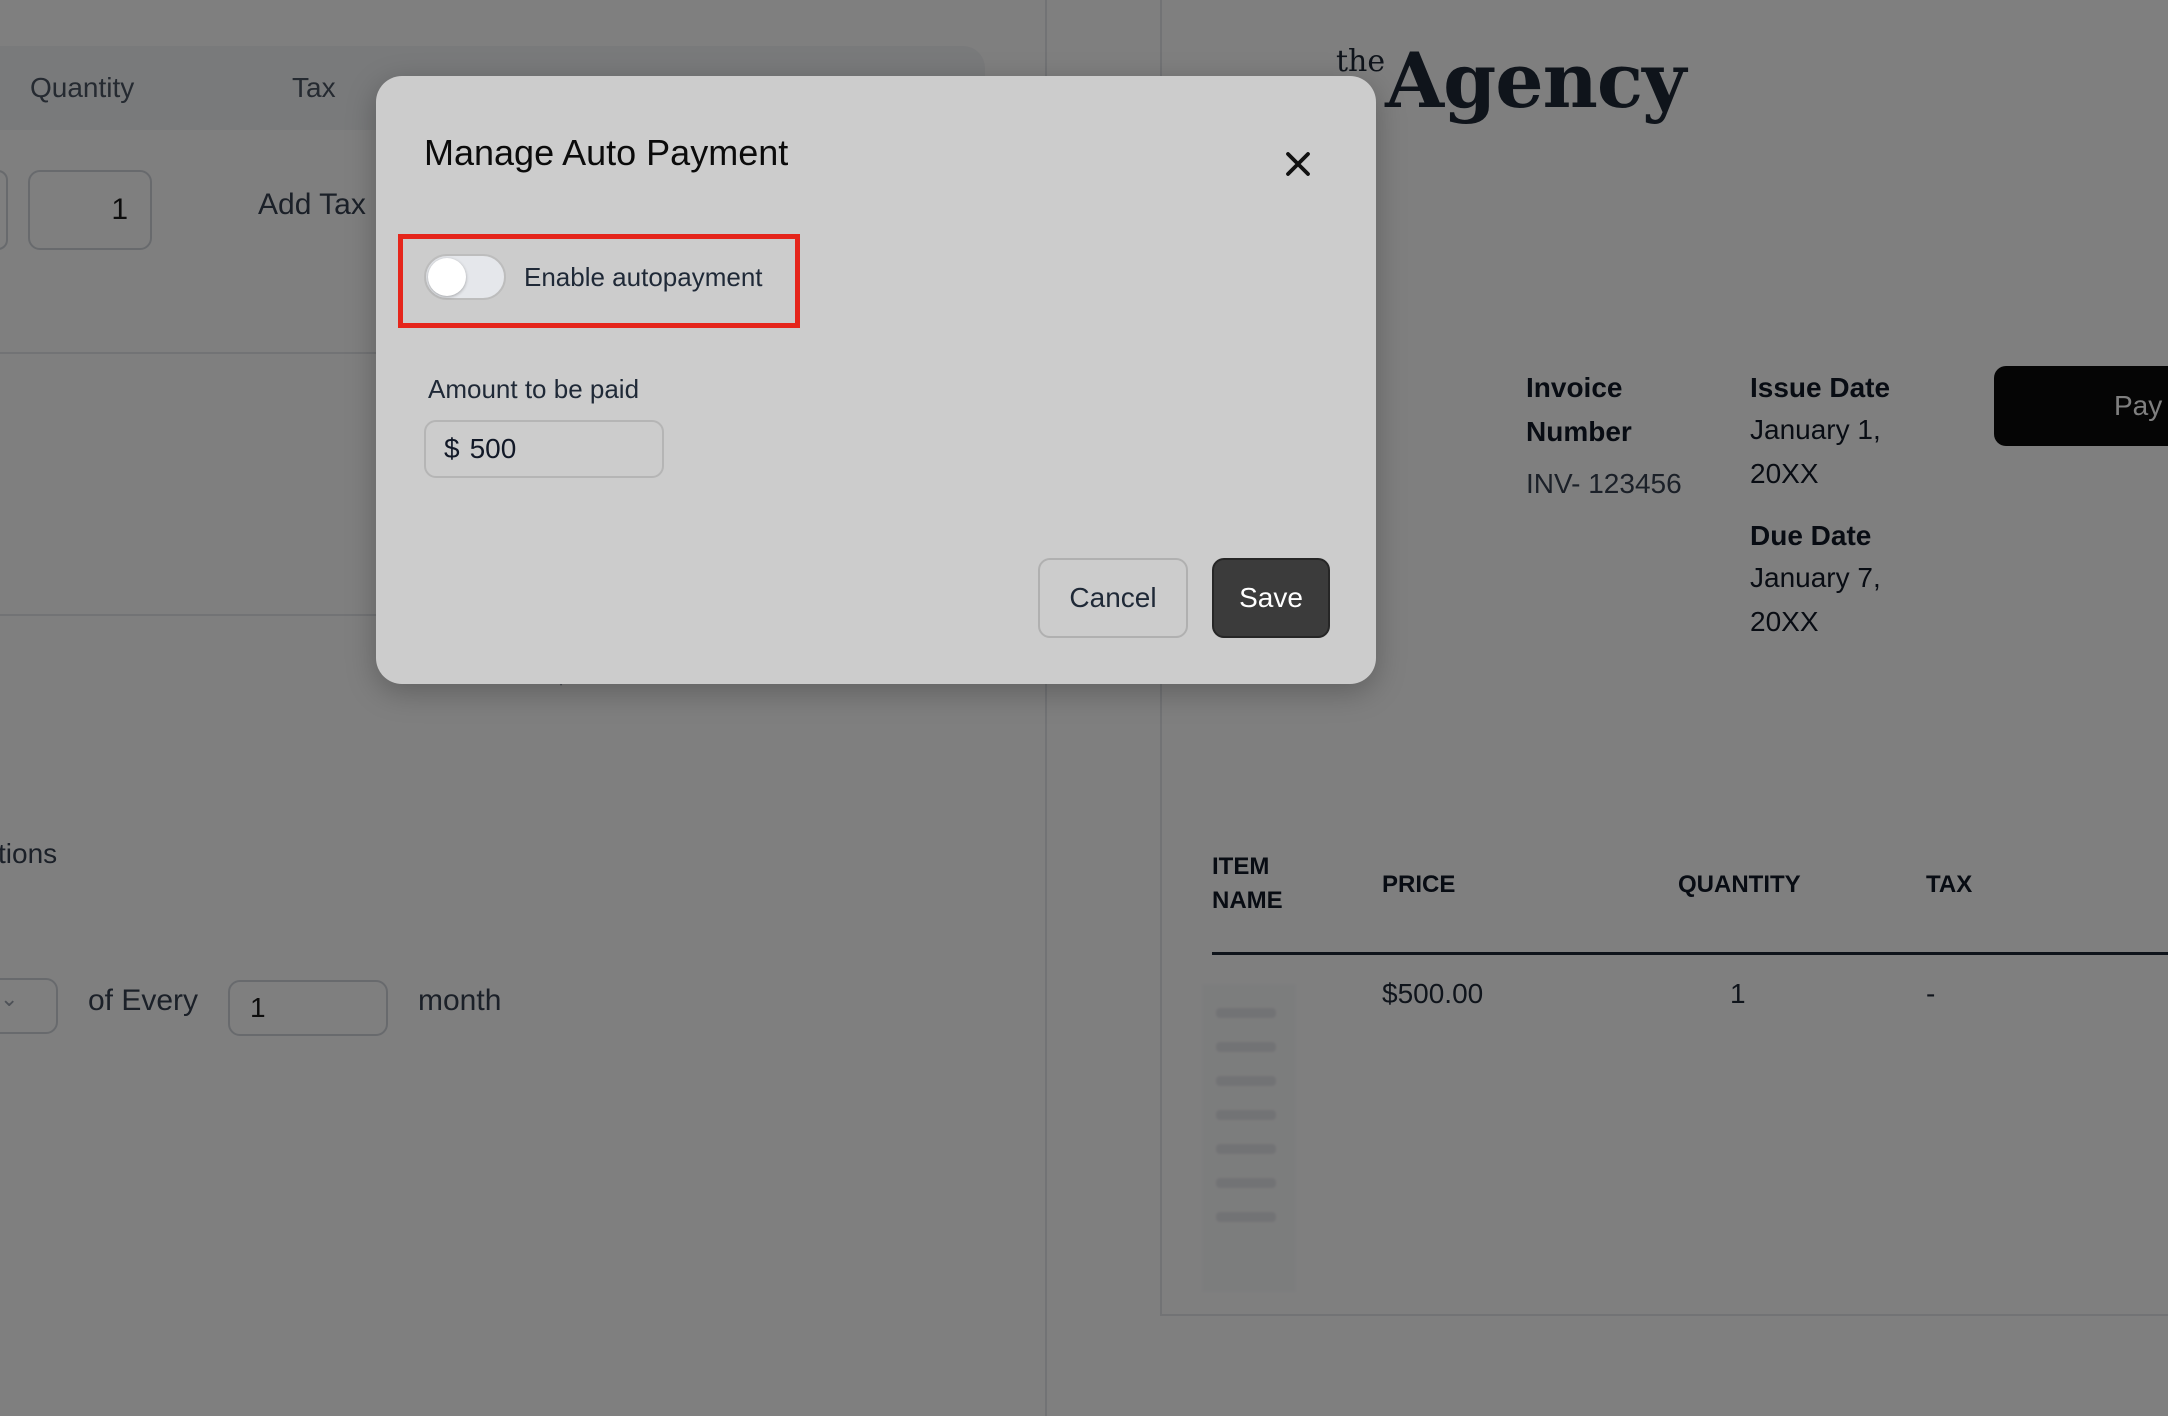 This screenshot has height=1416, width=2168. Describe the element at coordinates (493, 448) in the screenshot. I see `amount-value: 500` at that location.